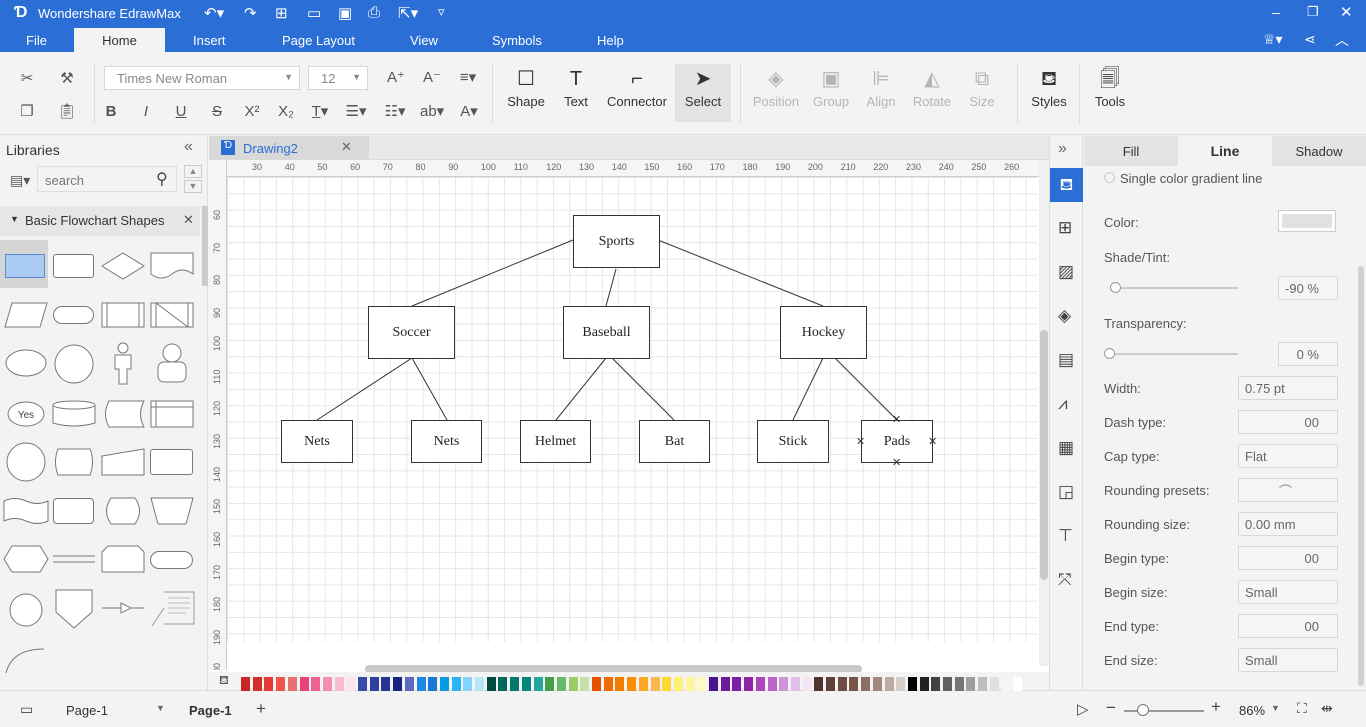 The image size is (1366, 727). What do you see at coordinates (1066, 448) in the screenshot?
I see `table-icon: ▦` at bounding box center [1066, 448].